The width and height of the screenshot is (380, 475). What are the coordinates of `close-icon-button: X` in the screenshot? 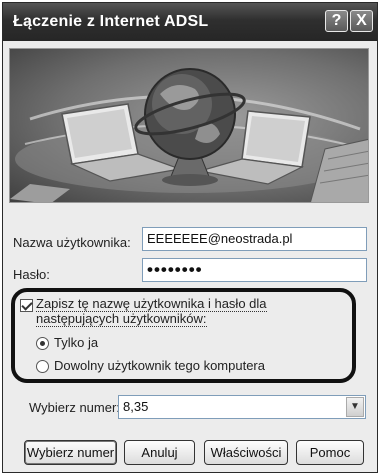 It's located at (361, 21).